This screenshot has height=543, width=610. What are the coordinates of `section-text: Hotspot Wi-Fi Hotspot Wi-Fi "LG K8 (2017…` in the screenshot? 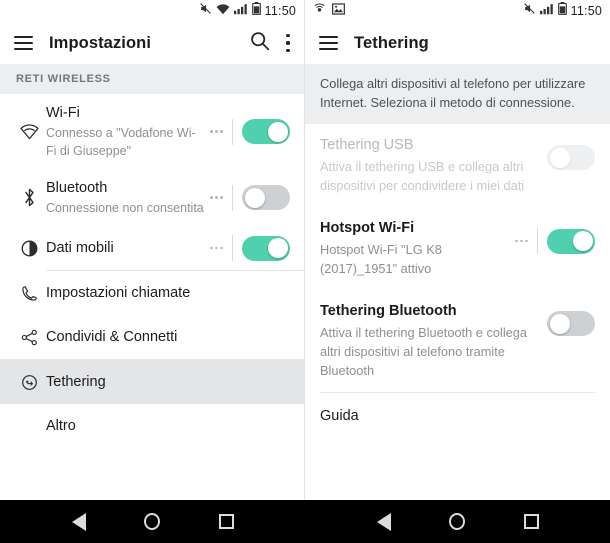 It's located at (413, 248).